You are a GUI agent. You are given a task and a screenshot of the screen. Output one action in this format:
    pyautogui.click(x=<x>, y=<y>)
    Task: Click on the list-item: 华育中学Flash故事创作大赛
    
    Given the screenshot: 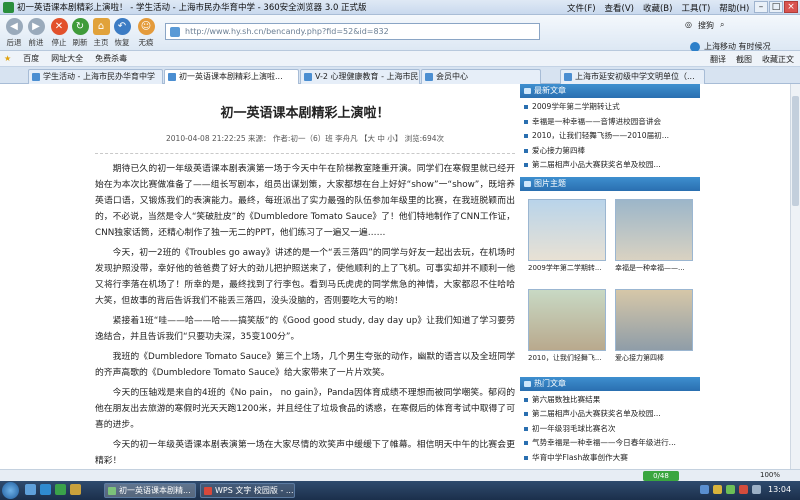 What is the action you would take?
    pyautogui.click(x=610, y=458)
    